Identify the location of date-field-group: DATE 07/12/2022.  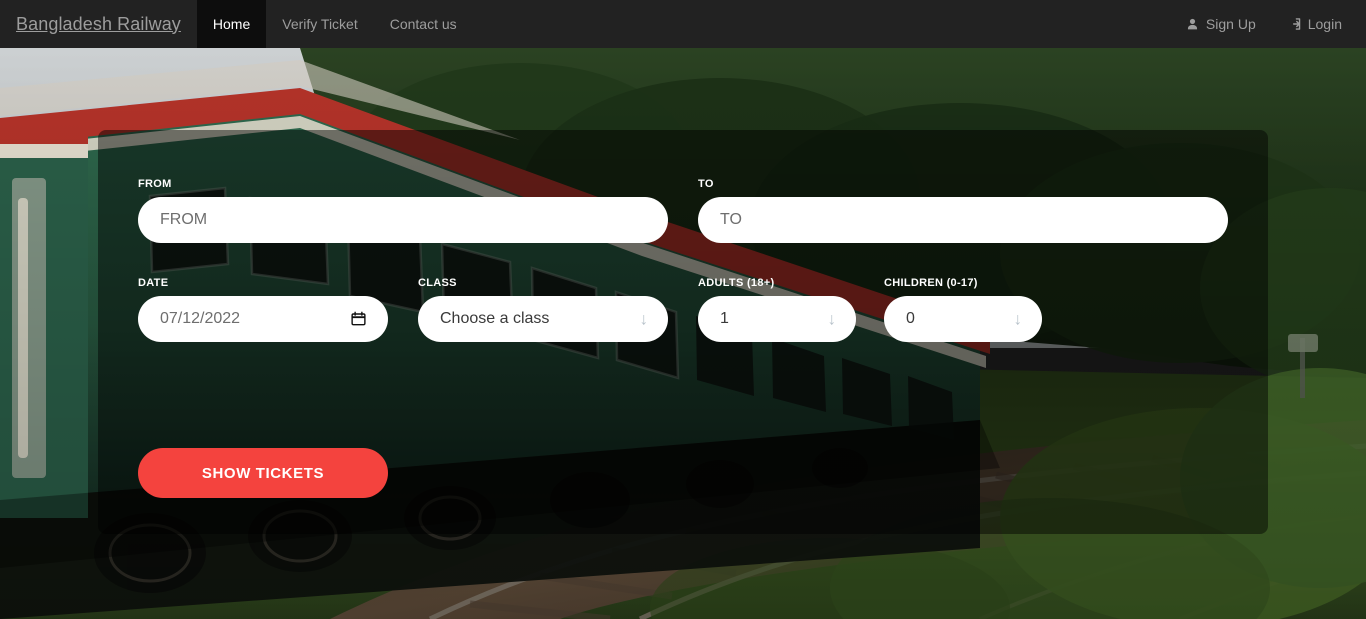
(263, 309).